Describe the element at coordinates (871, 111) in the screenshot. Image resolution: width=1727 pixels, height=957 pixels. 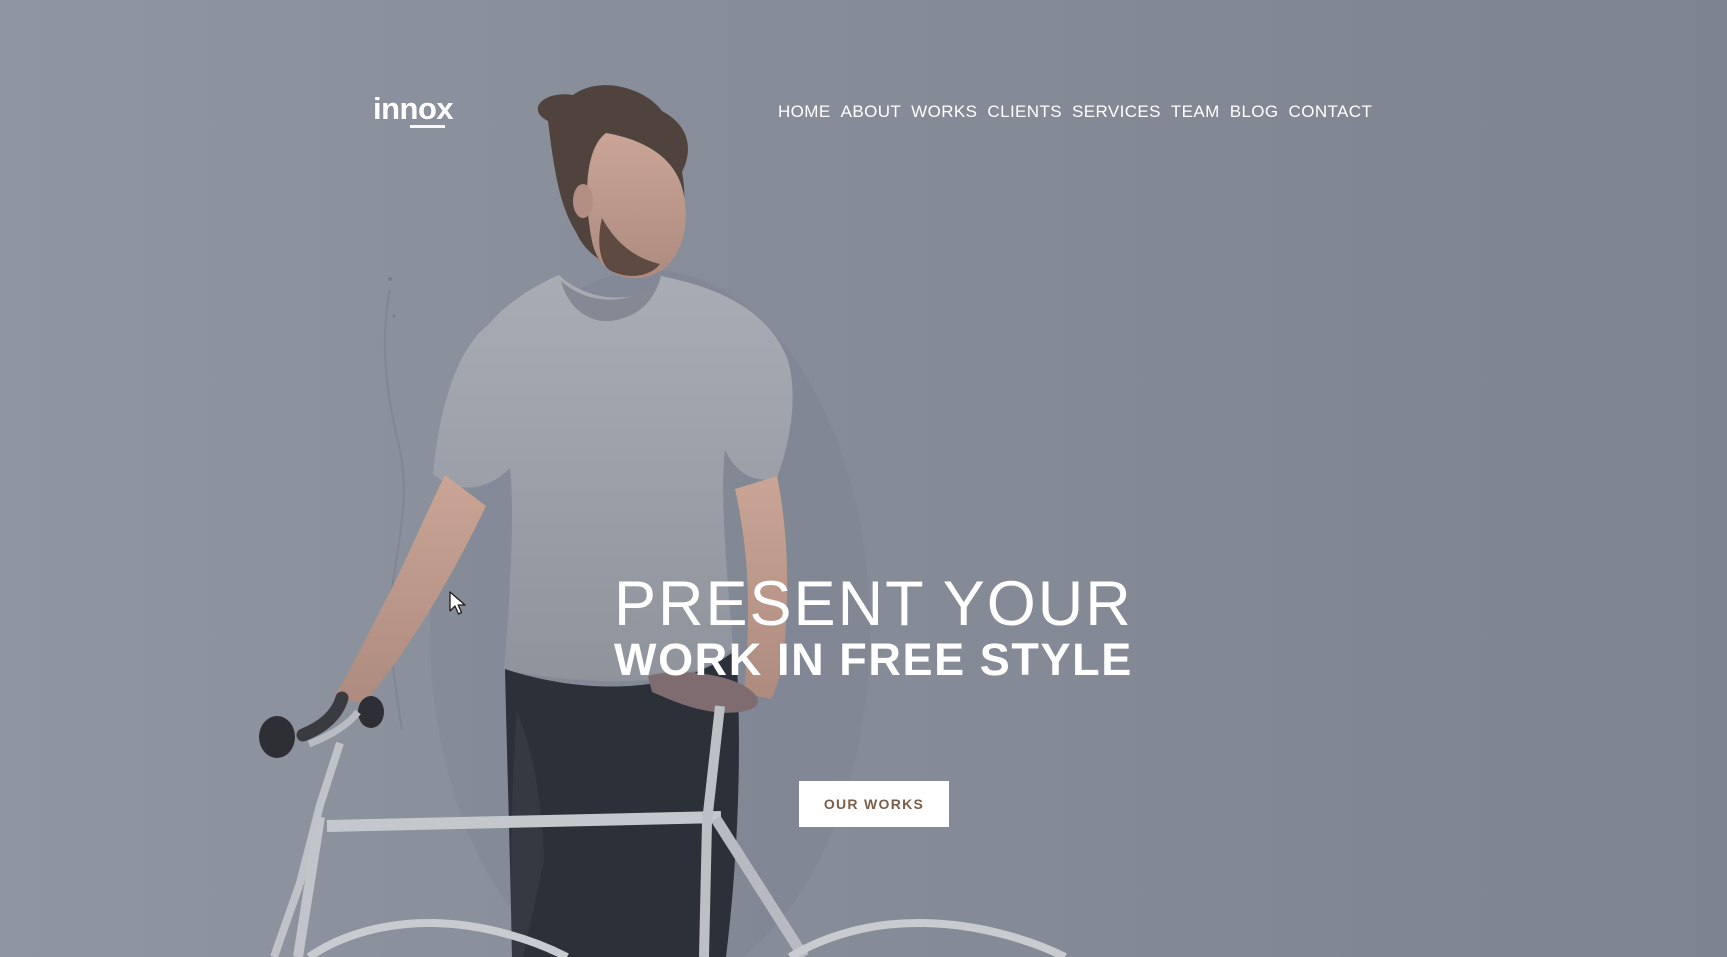
I see `nav-item-about: ABOUT` at that location.